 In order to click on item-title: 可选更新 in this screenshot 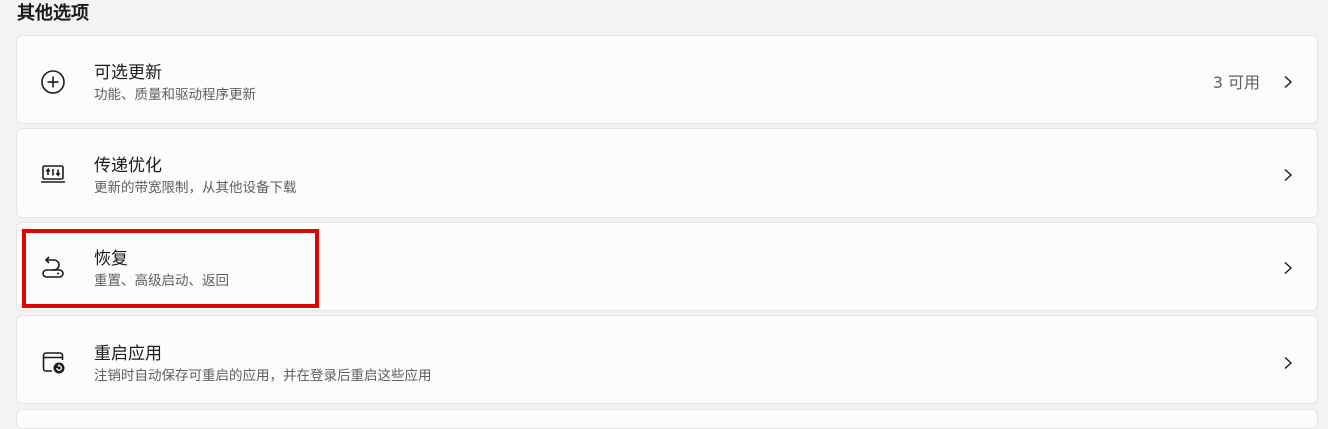, I will do `click(128, 73)`.